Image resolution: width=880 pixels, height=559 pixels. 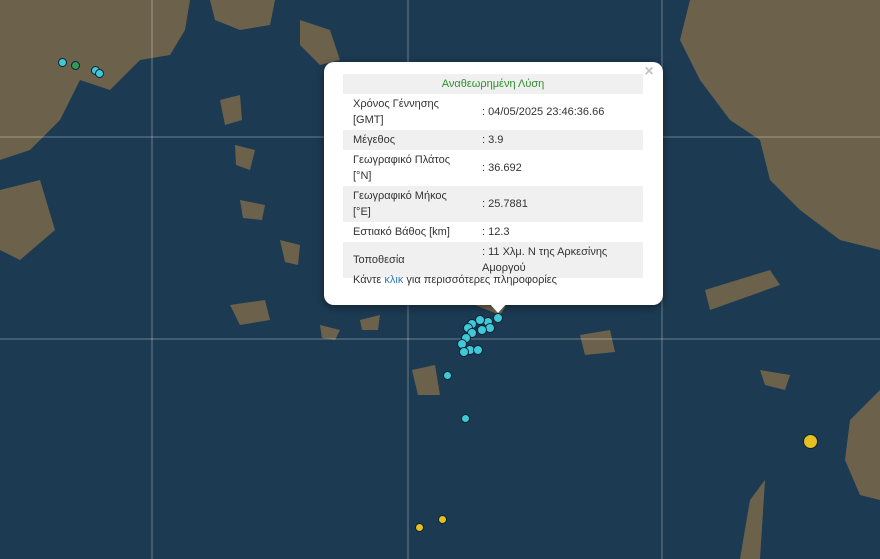 What do you see at coordinates (242, 15) in the screenshot?
I see `evia-andros` at bounding box center [242, 15].